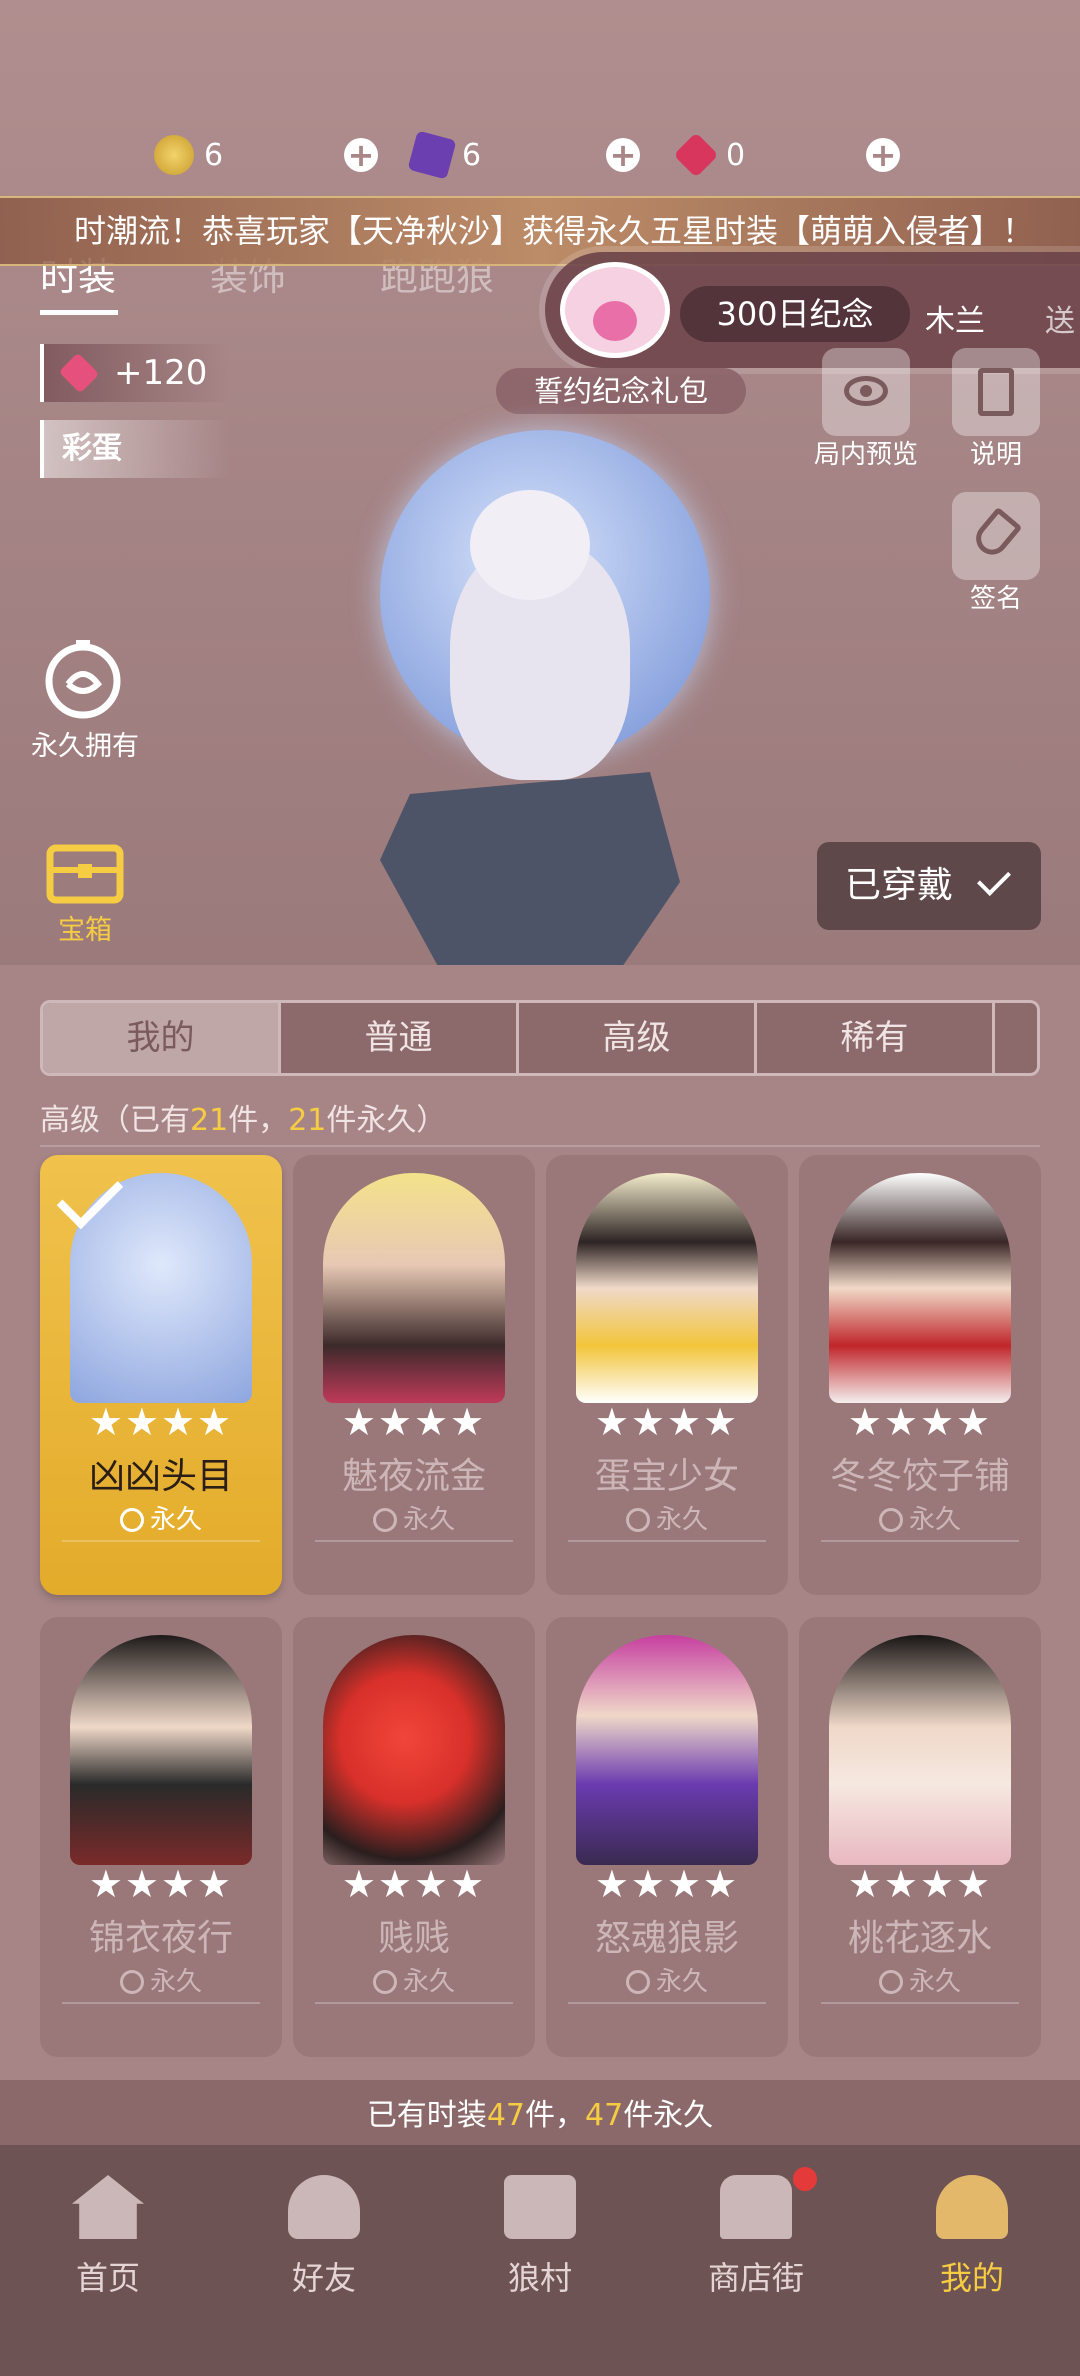 Image resolution: width=1080 pixels, height=2376 pixels. Describe the element at coordinates (1060, 318) in the screenshot. I see `send-label: 送` at that location.